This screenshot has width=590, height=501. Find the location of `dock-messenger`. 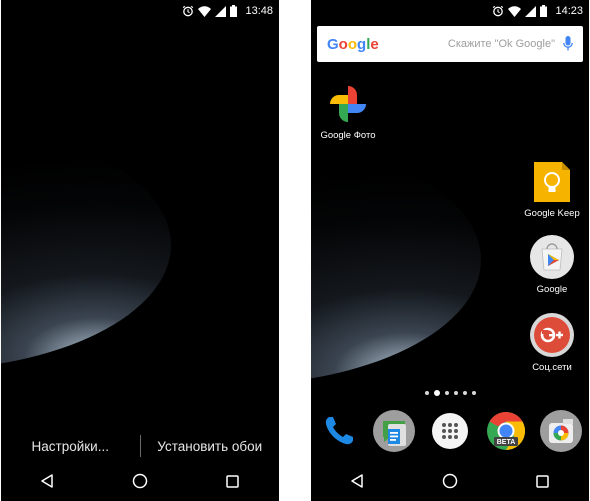

dock-messenger is located at coordinates (394, 431).